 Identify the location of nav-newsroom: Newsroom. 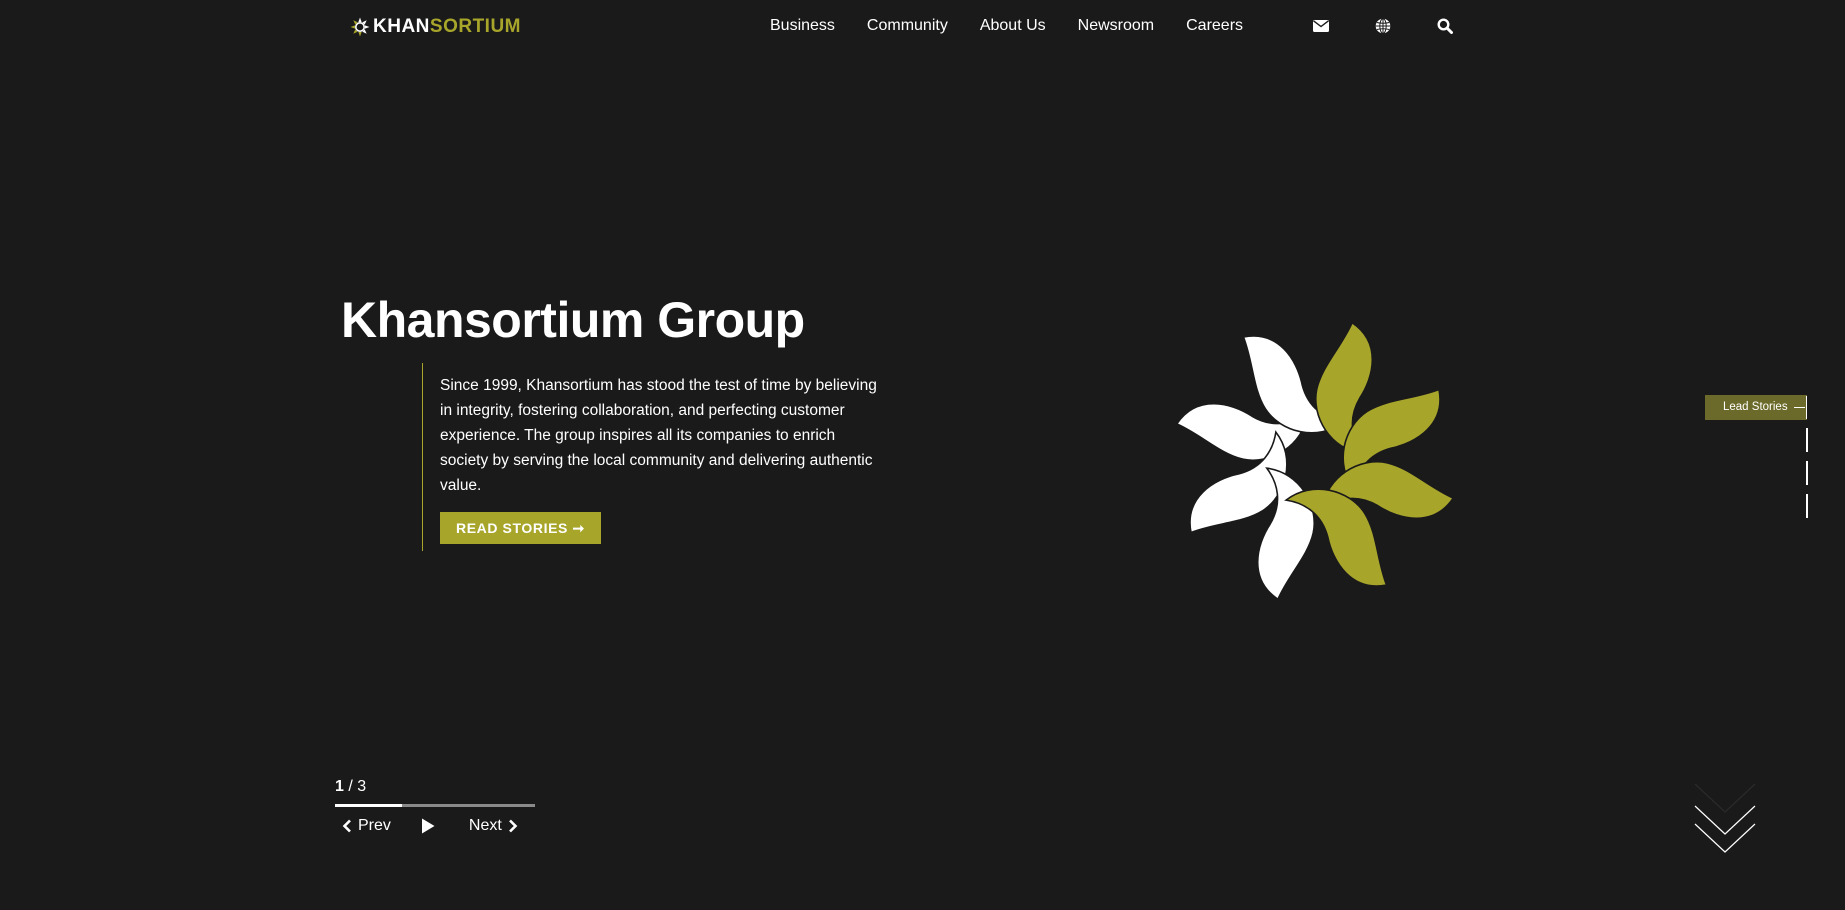
(1116, 26).